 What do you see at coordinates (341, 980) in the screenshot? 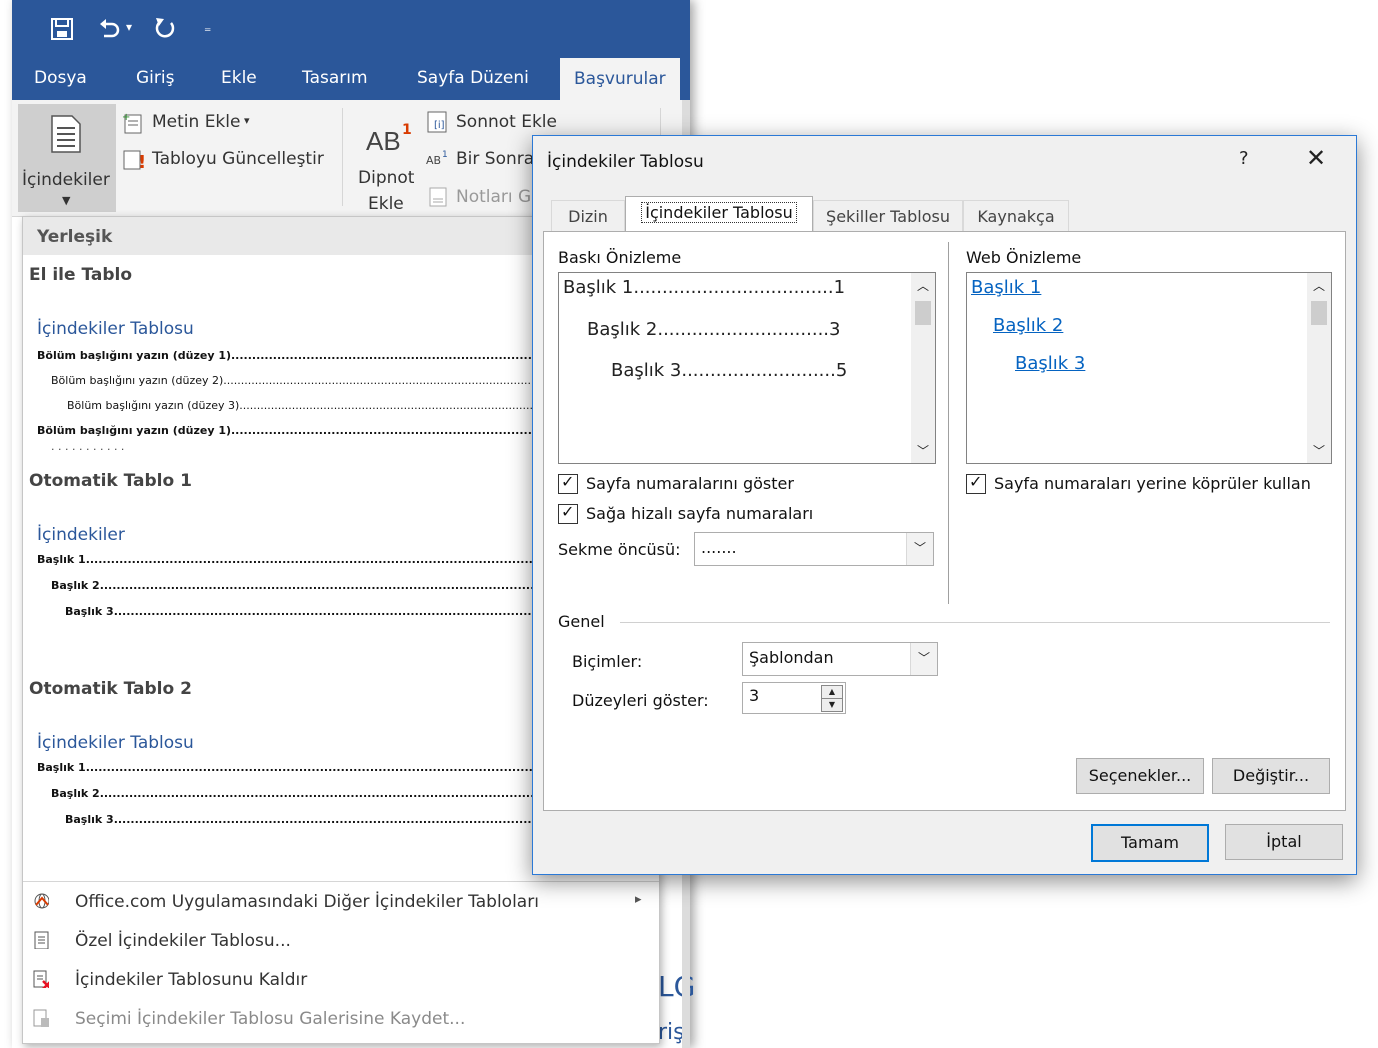
I see `menu-remove-toc: İçindekiler Tablosunu Kaldır` at bounding box center [341, 980].